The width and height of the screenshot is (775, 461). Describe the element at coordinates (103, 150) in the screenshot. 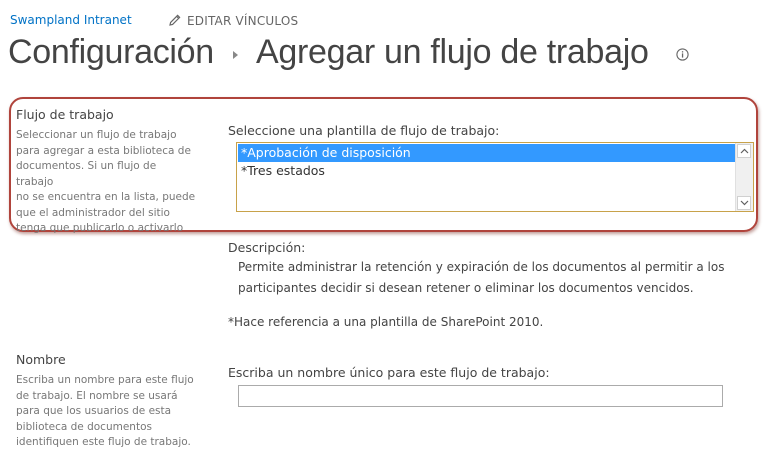

I see `description-line: para agregar a esta biblioteca de` at that location.